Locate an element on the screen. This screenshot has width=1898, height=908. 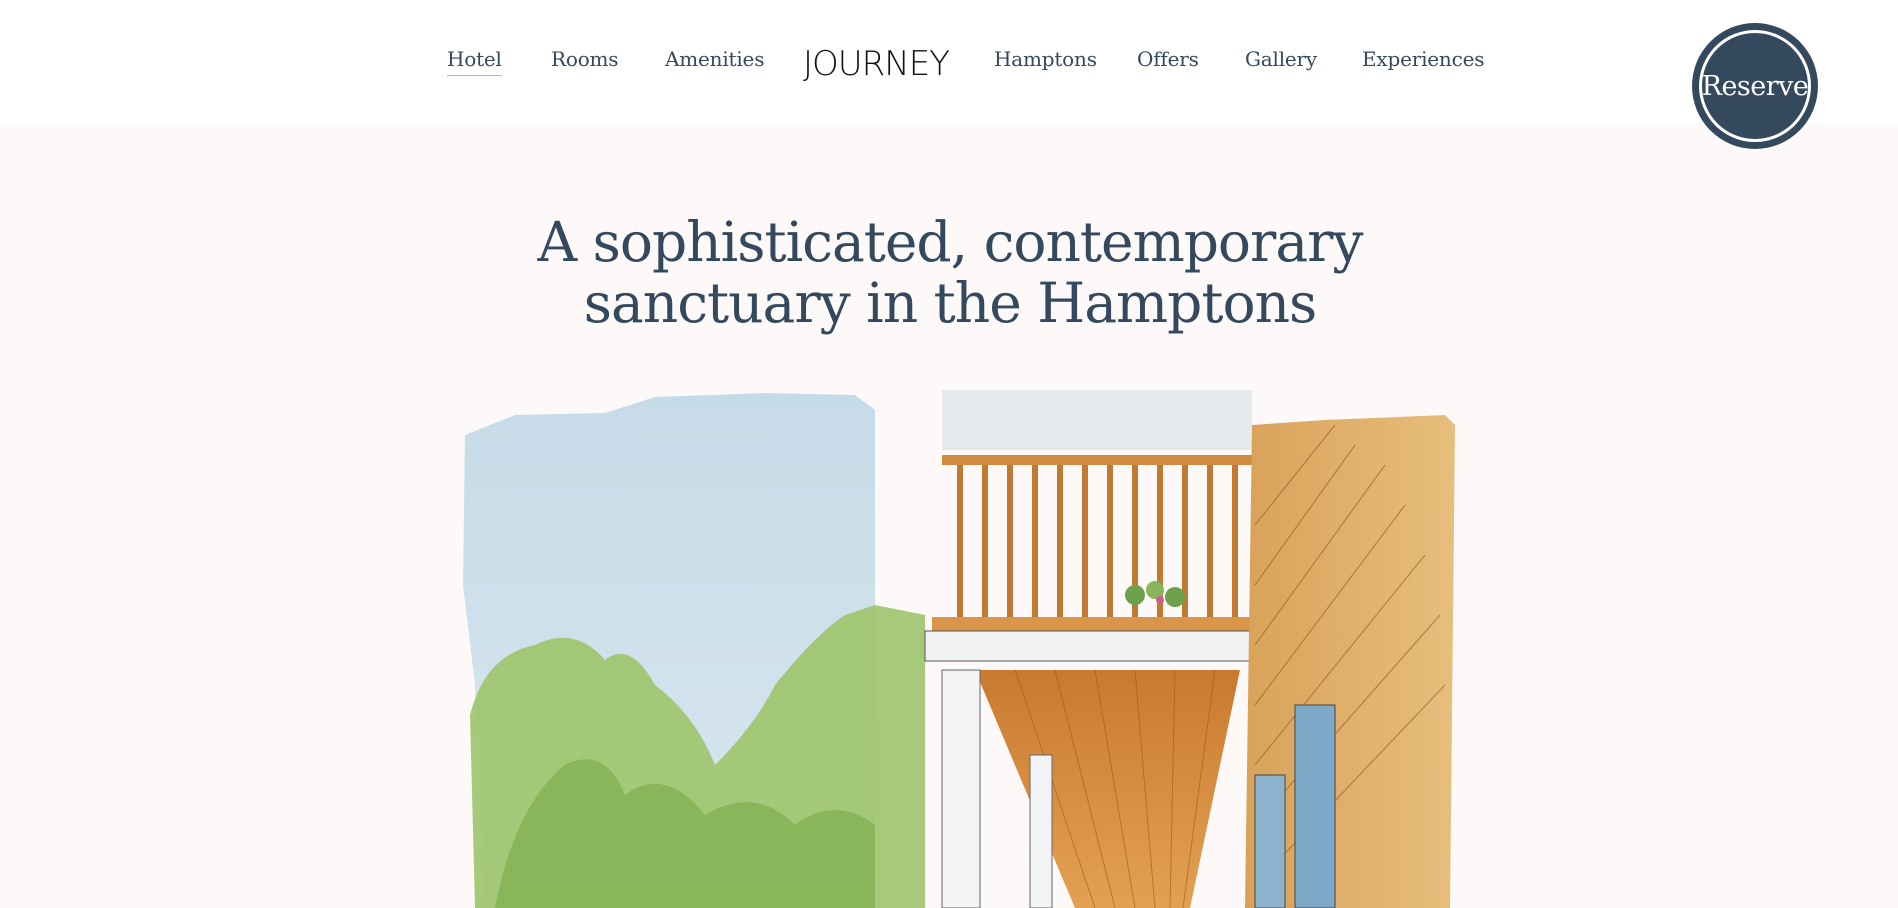
nav-link-gallery: Gallery is located at coordinates (1281, 59).